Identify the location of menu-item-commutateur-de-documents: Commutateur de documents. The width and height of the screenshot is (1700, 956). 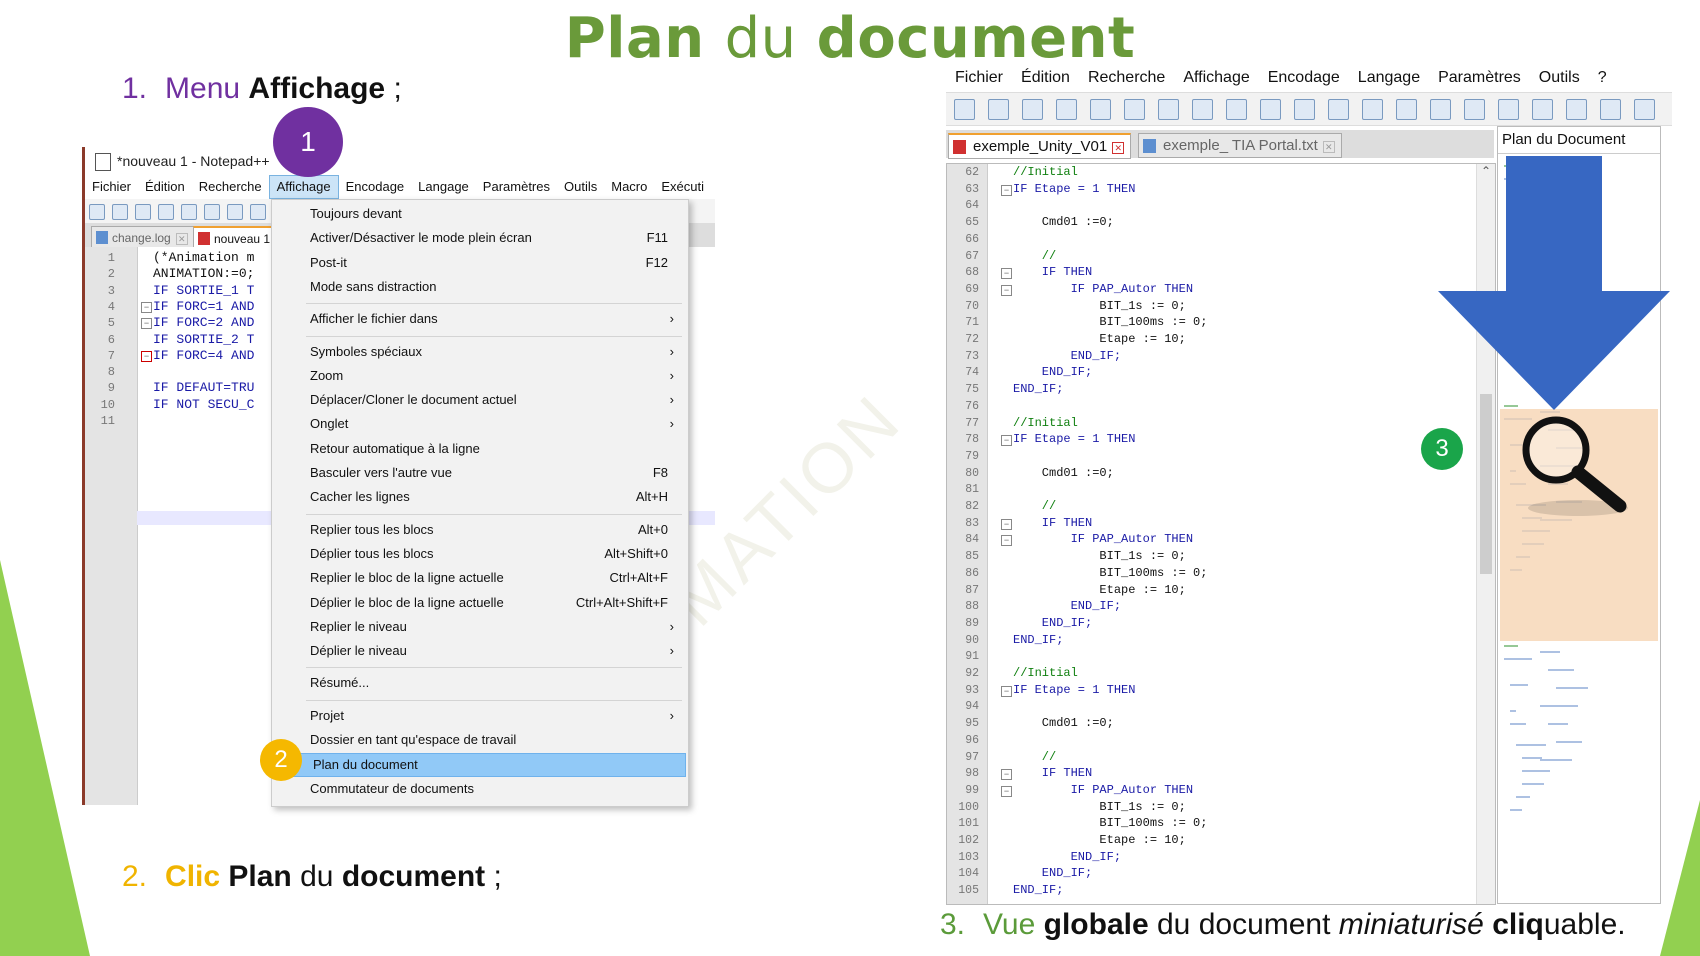
(480, 789).